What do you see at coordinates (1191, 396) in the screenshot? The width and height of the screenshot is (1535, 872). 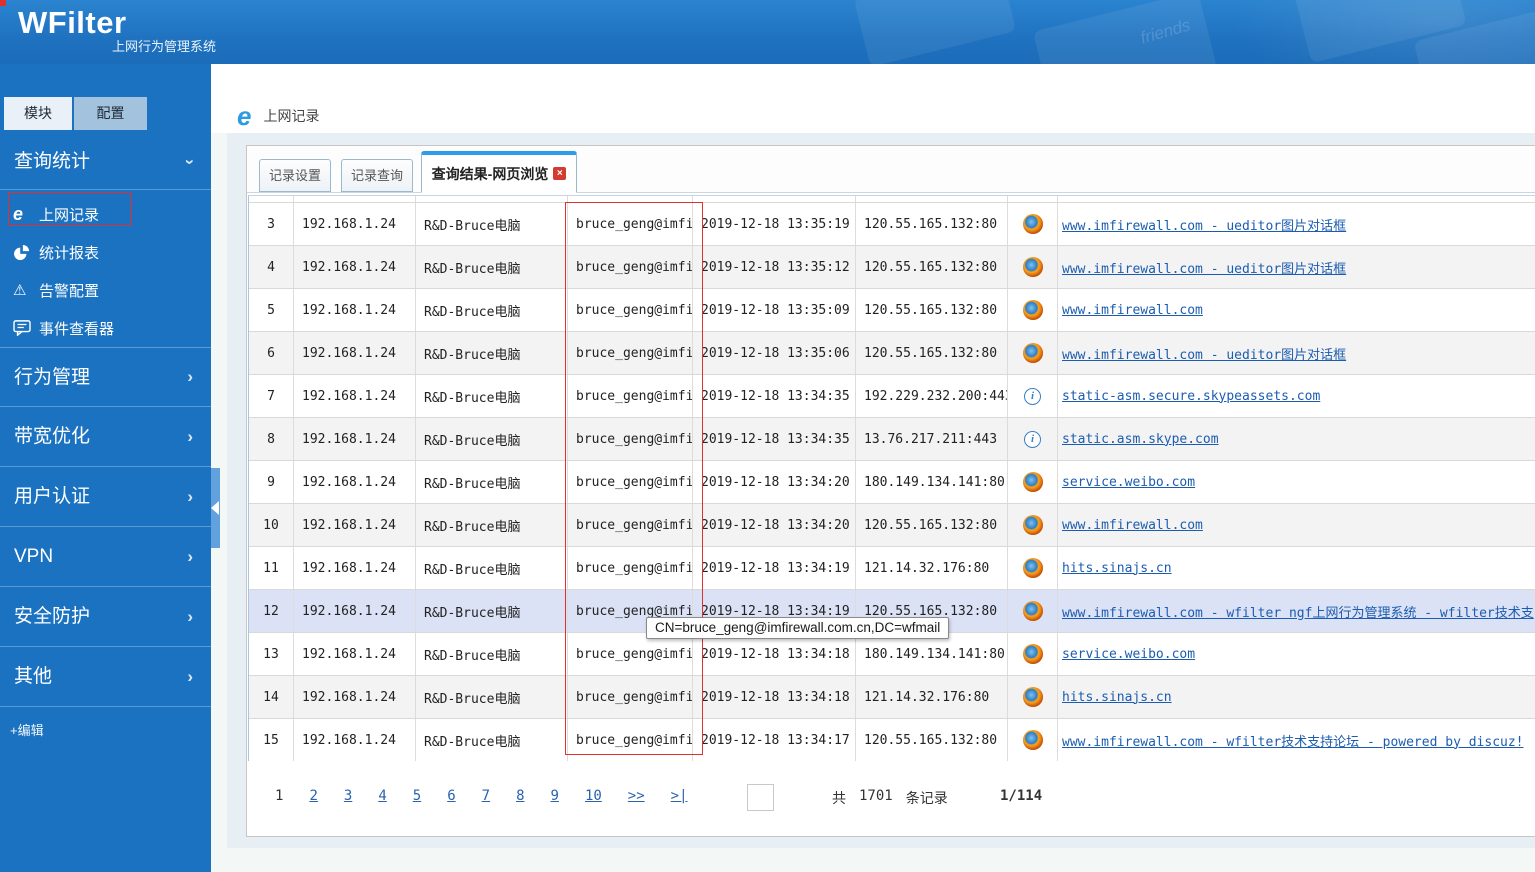 I see `url-link: static-asm.secure.skypeassets.com` at bounding box center [1191, 396].